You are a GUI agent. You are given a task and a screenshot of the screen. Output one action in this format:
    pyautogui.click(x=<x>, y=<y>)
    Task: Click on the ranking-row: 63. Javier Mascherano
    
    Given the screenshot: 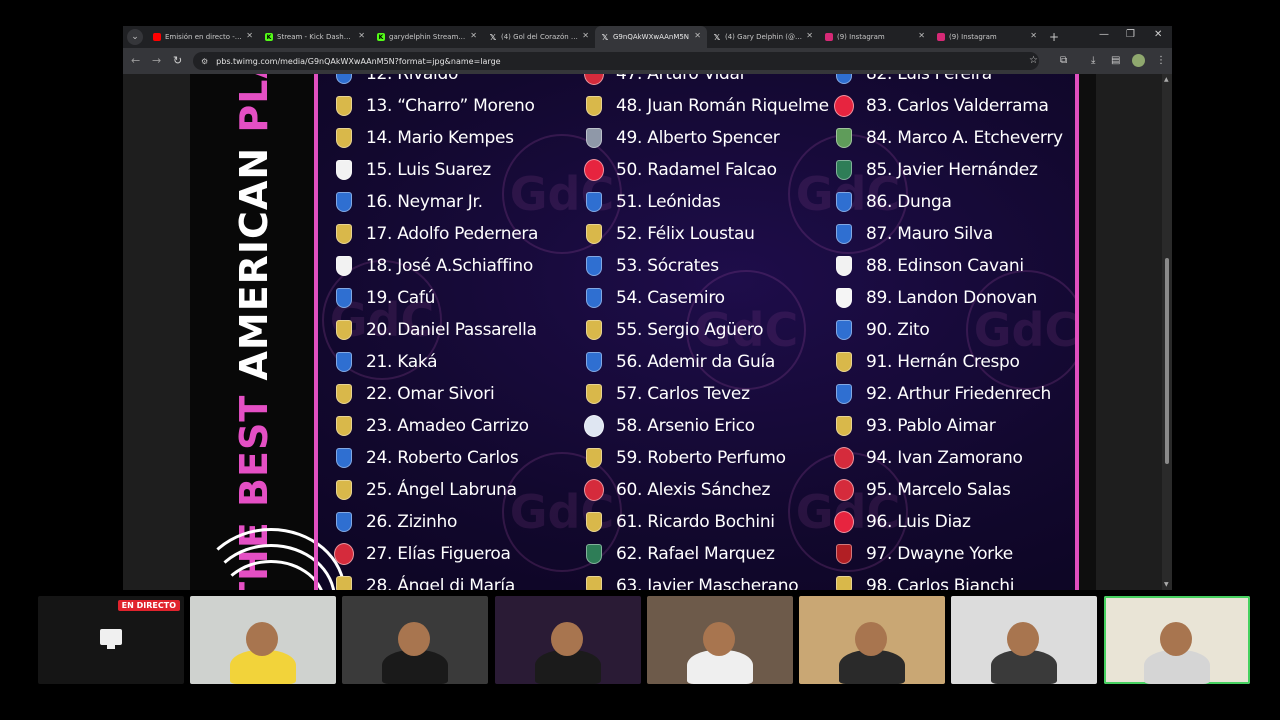 What is the action you would take?
    pyautogui.click(x=691, y=580)
    